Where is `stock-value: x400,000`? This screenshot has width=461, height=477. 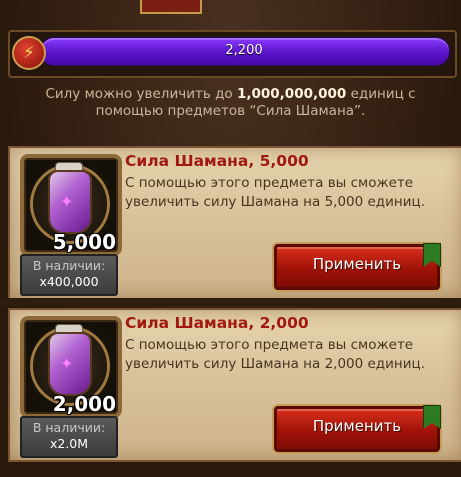 stock-value: x400,000 is located at coordinates (69, 281).